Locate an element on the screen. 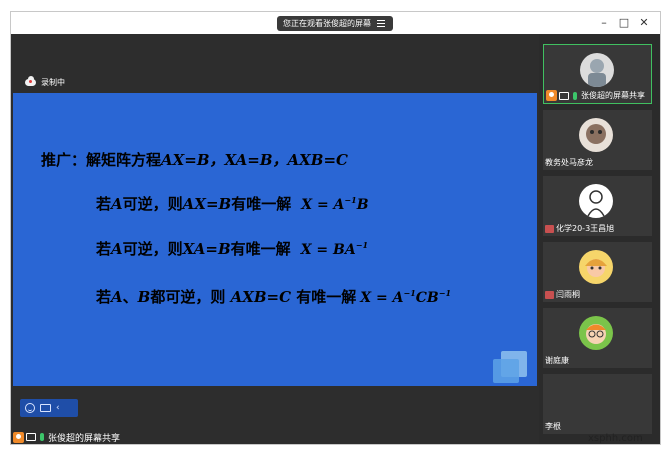 This screenshot has width=669, height=456. slide-line-1: 推广：解矩阵方程AX=B，XA=B，AXB=C is located at coordinates (194, 159).